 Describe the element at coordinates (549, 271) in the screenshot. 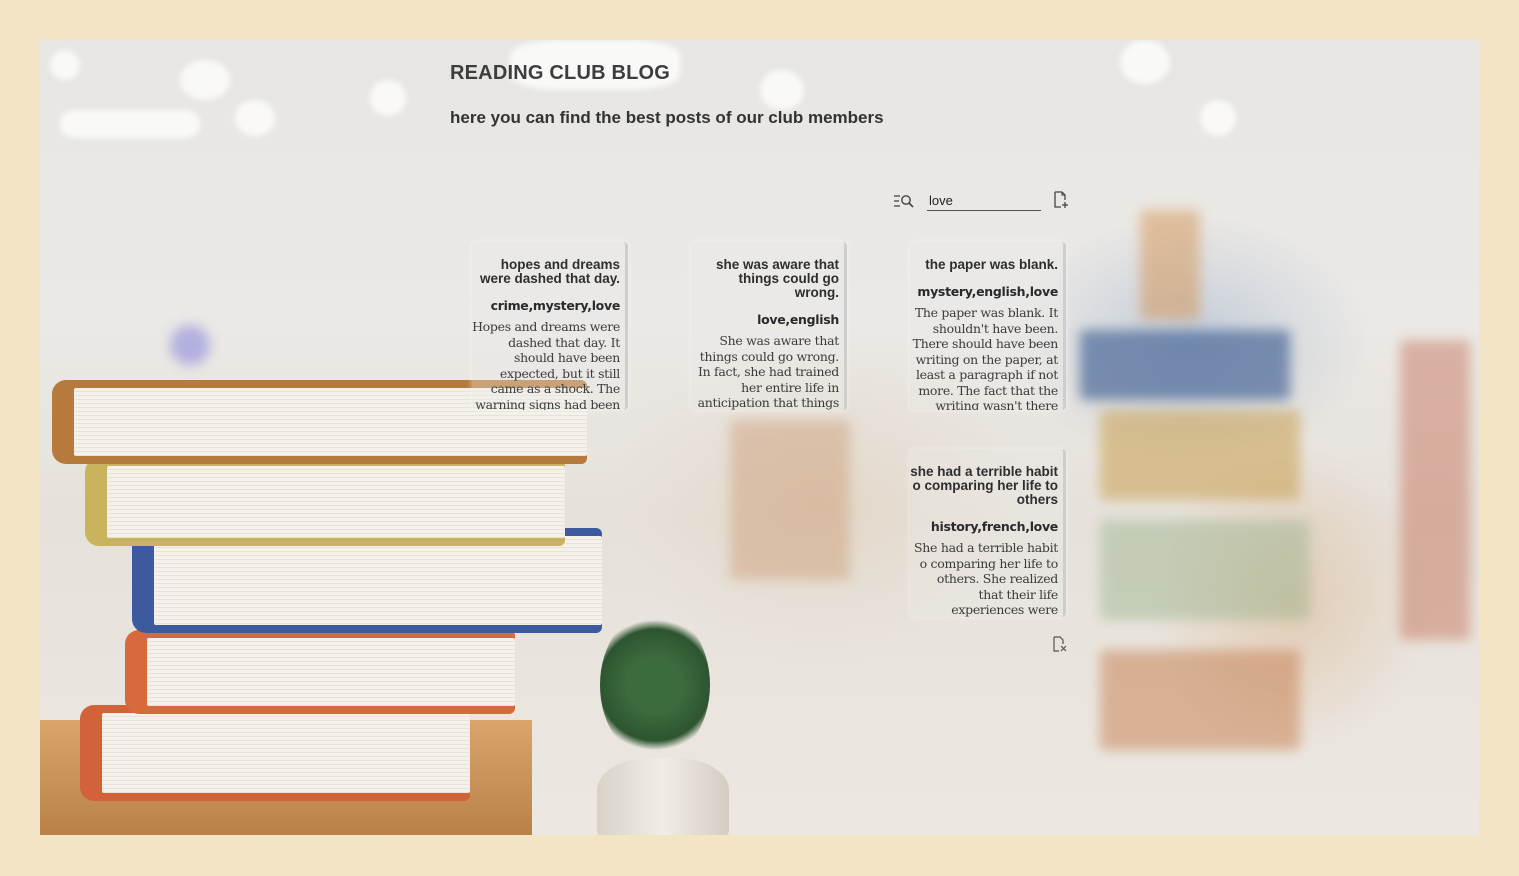

I see `post-title: hopes and dreams were dashed that day.` at that location.